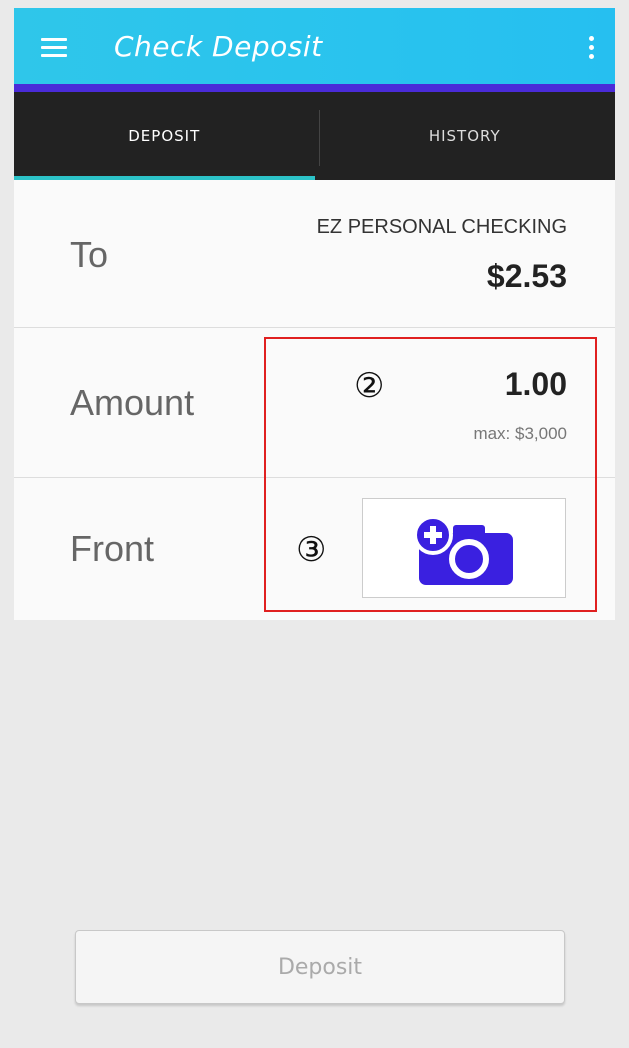  I want to click on account-balance: $2.53, so click(526, 276).